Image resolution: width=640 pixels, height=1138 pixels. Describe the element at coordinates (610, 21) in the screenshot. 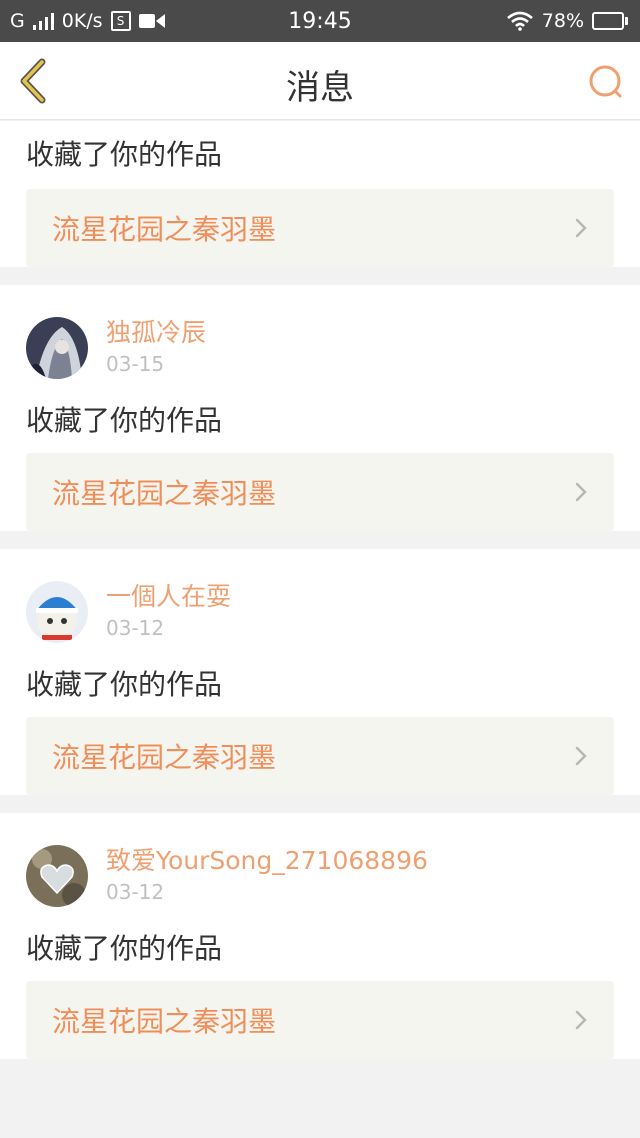

I see `battery-icon` at that location.